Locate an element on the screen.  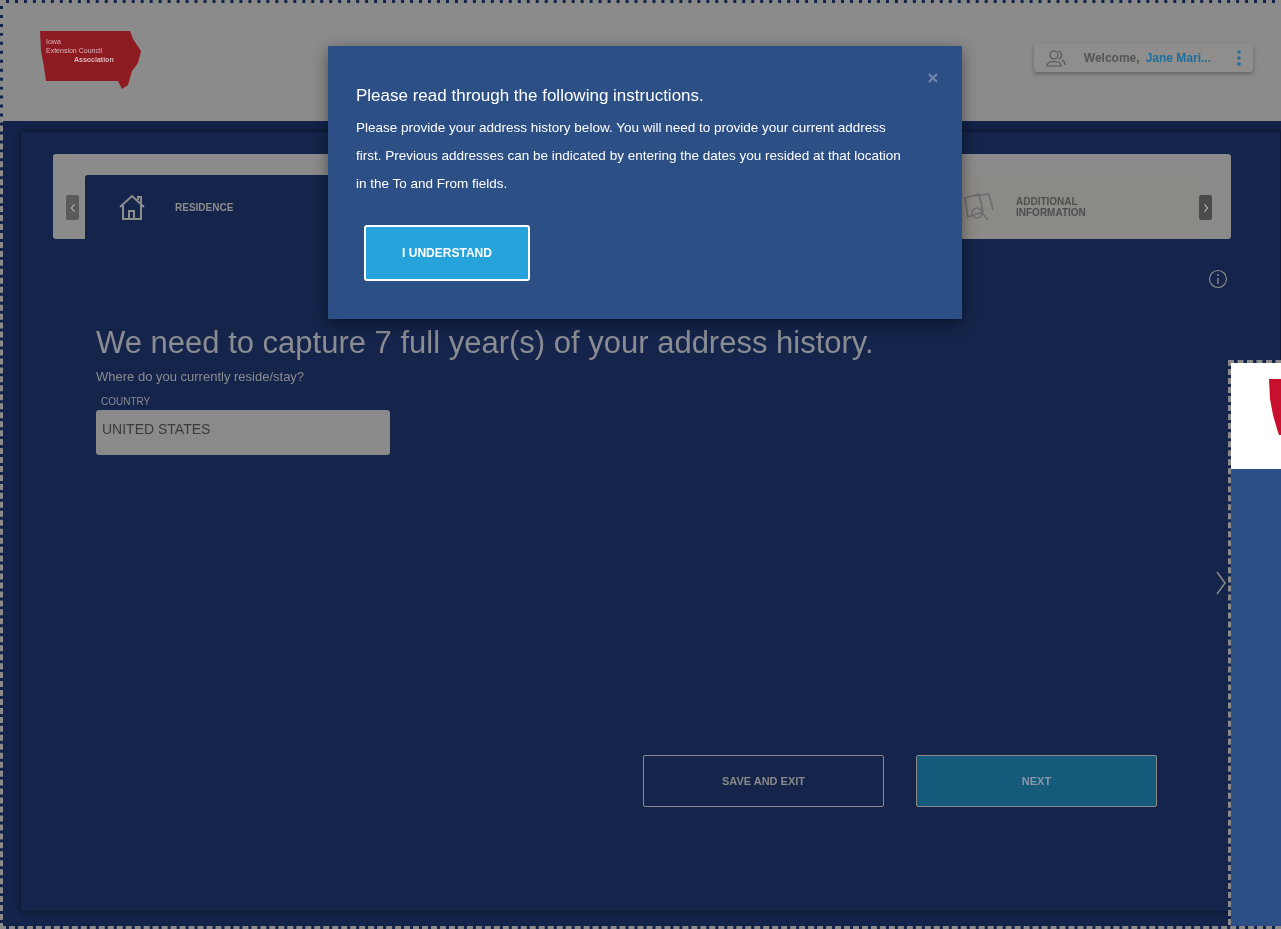
previous-step-button is located at coordinates (72, 207).